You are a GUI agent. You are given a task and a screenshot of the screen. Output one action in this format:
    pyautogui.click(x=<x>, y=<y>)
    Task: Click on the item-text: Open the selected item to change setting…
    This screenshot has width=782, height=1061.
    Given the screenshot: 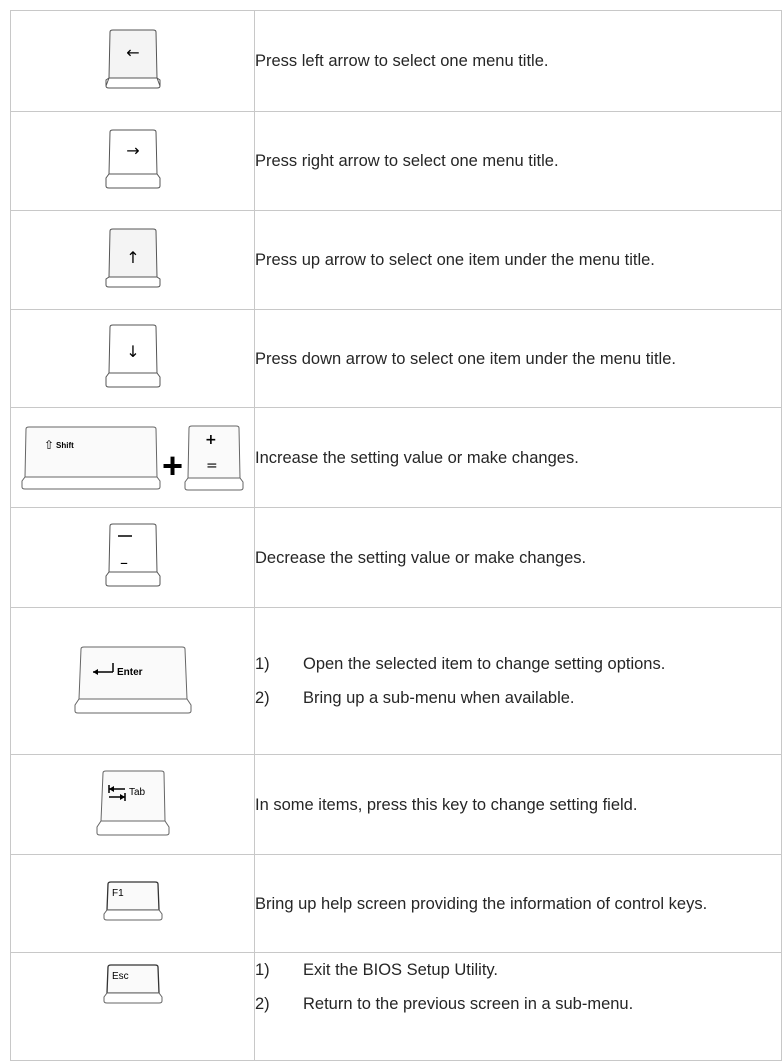 What is the action you would take?
    pyautogui.click(x=484, y=664)
    